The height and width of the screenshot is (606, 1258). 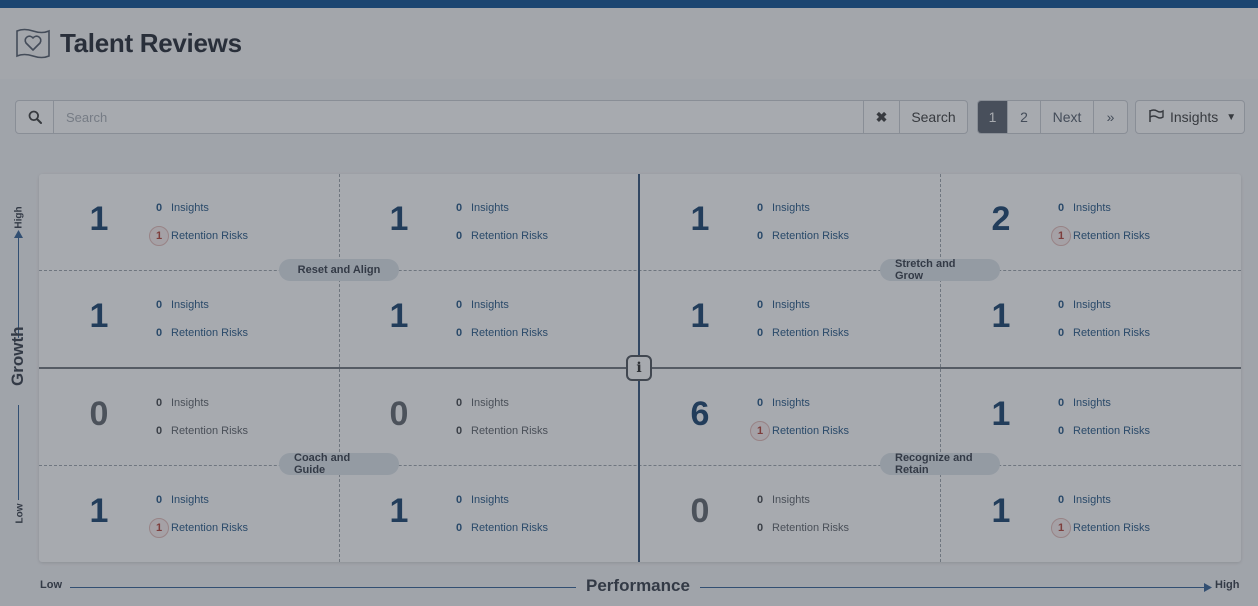 What do you see at coordinates (639, 368) in the screenshot?
I see `info-icon: i` at bounding box center [639, 368].